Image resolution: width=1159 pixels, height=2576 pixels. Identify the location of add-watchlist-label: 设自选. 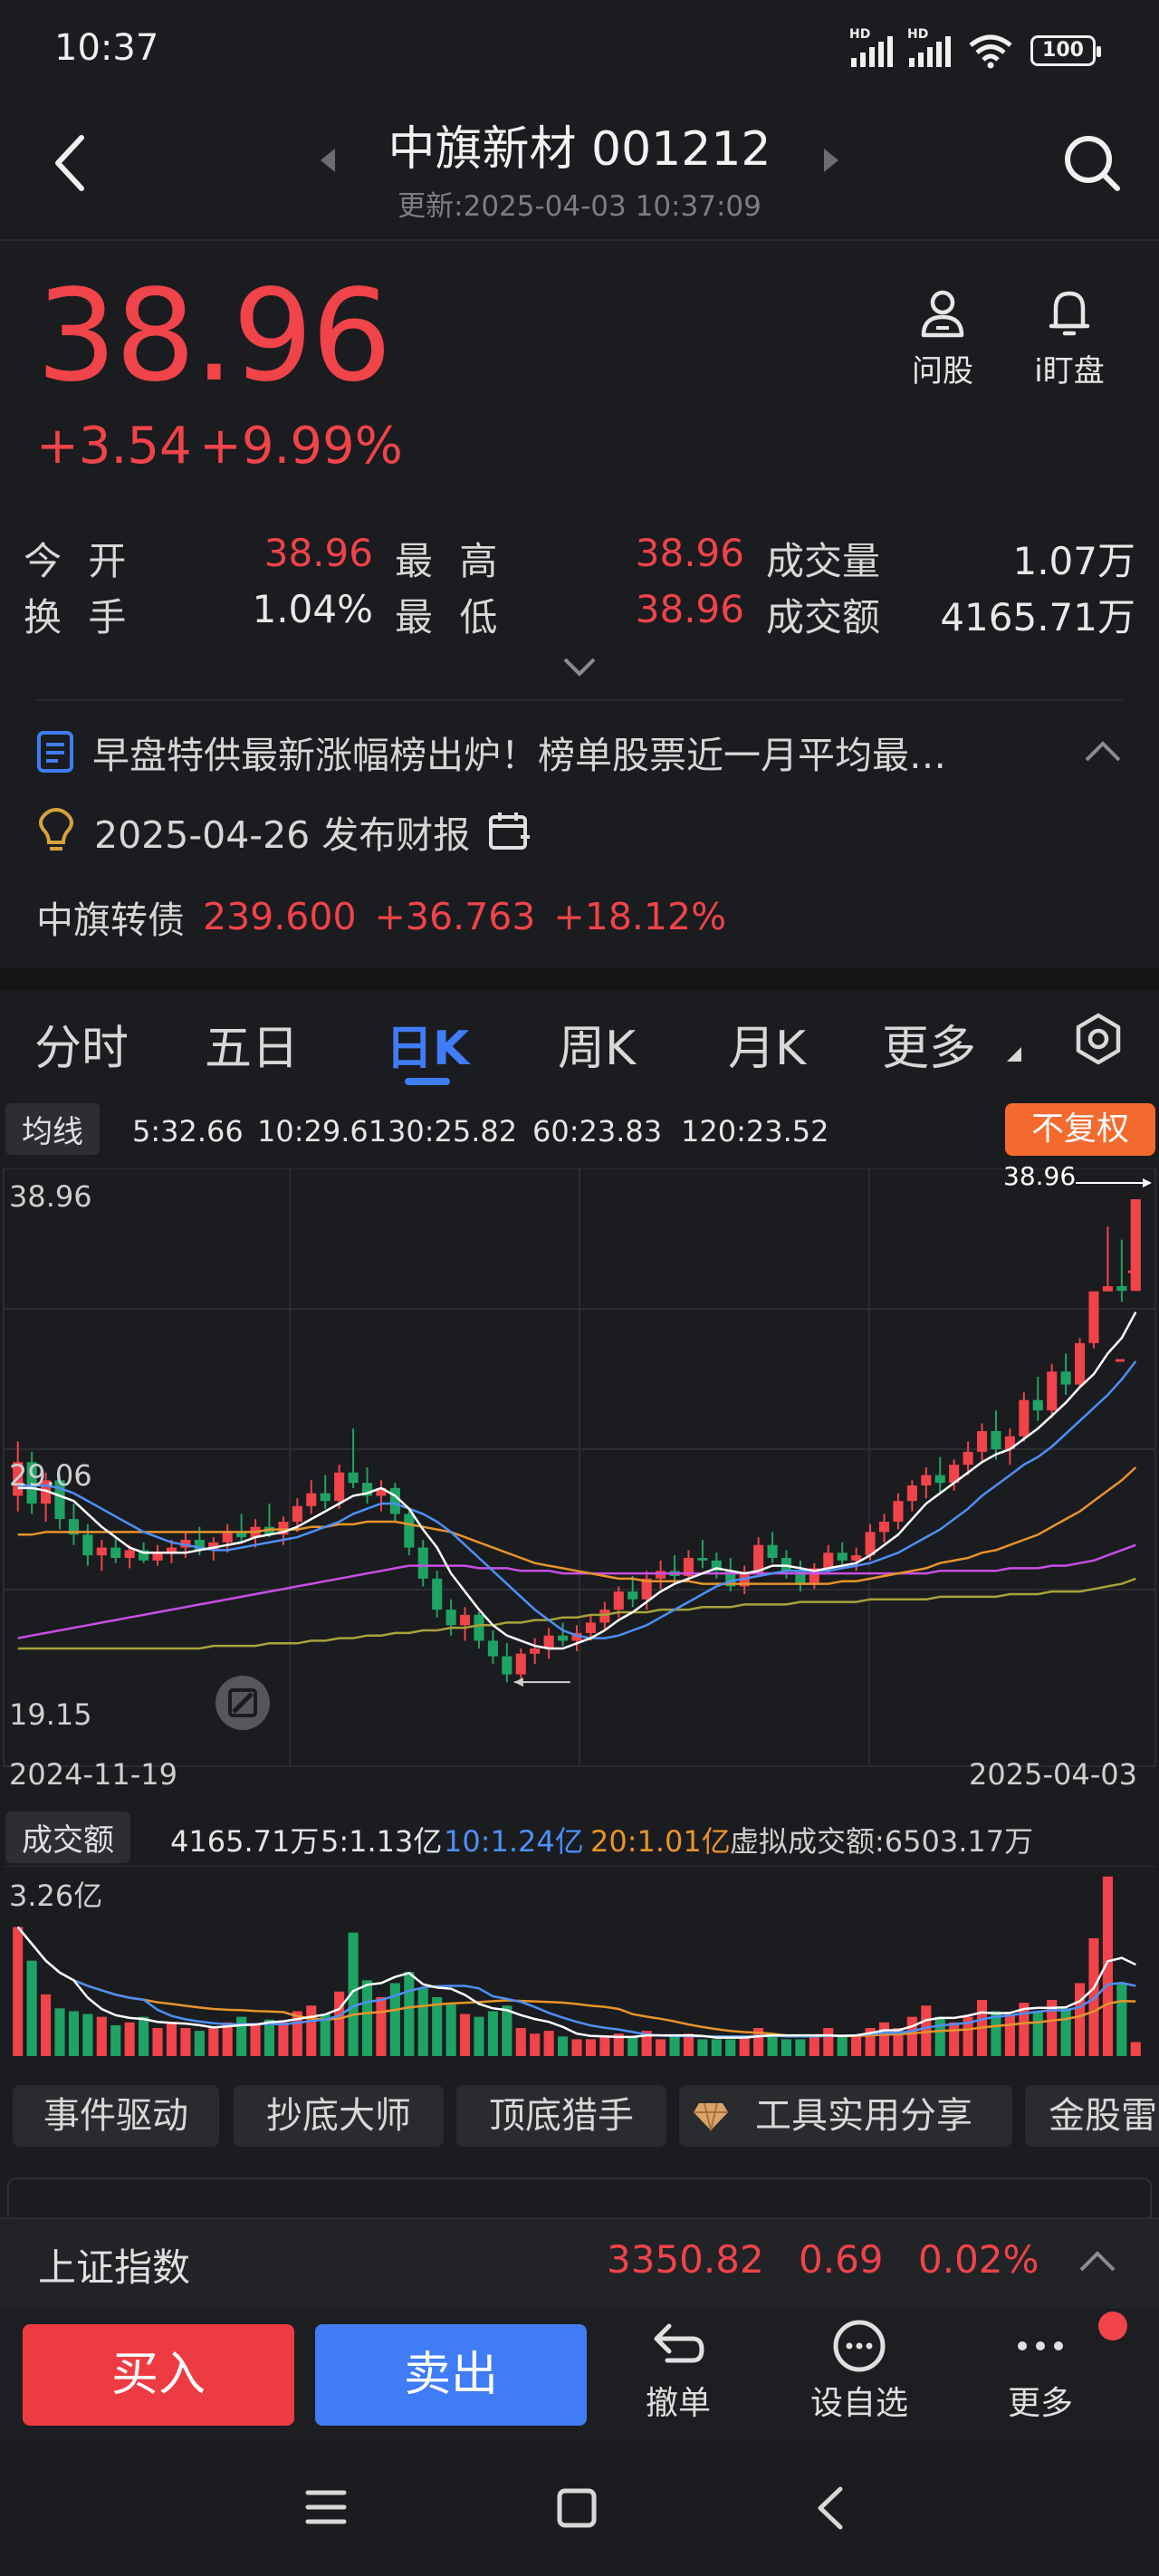
(858, 2403).